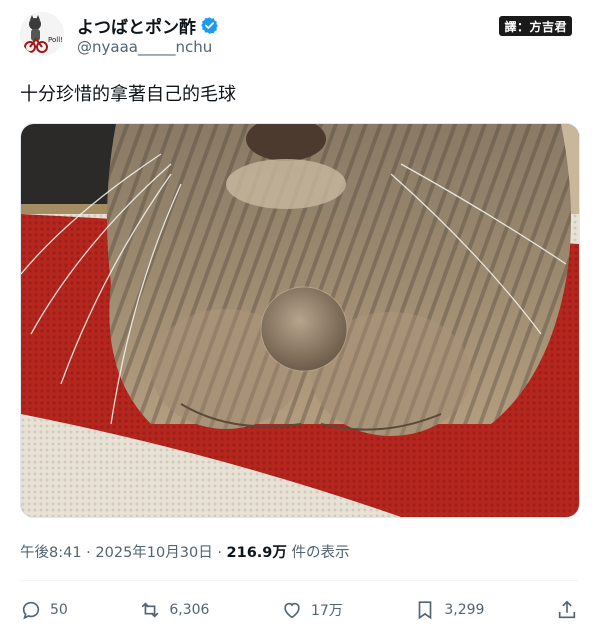 The height and width of the screenshot is (630, 598). What do you see at coordinates (320, 553) in the screenshot?
I see `views-label: 件の表示` at bounding box center [320, 553].